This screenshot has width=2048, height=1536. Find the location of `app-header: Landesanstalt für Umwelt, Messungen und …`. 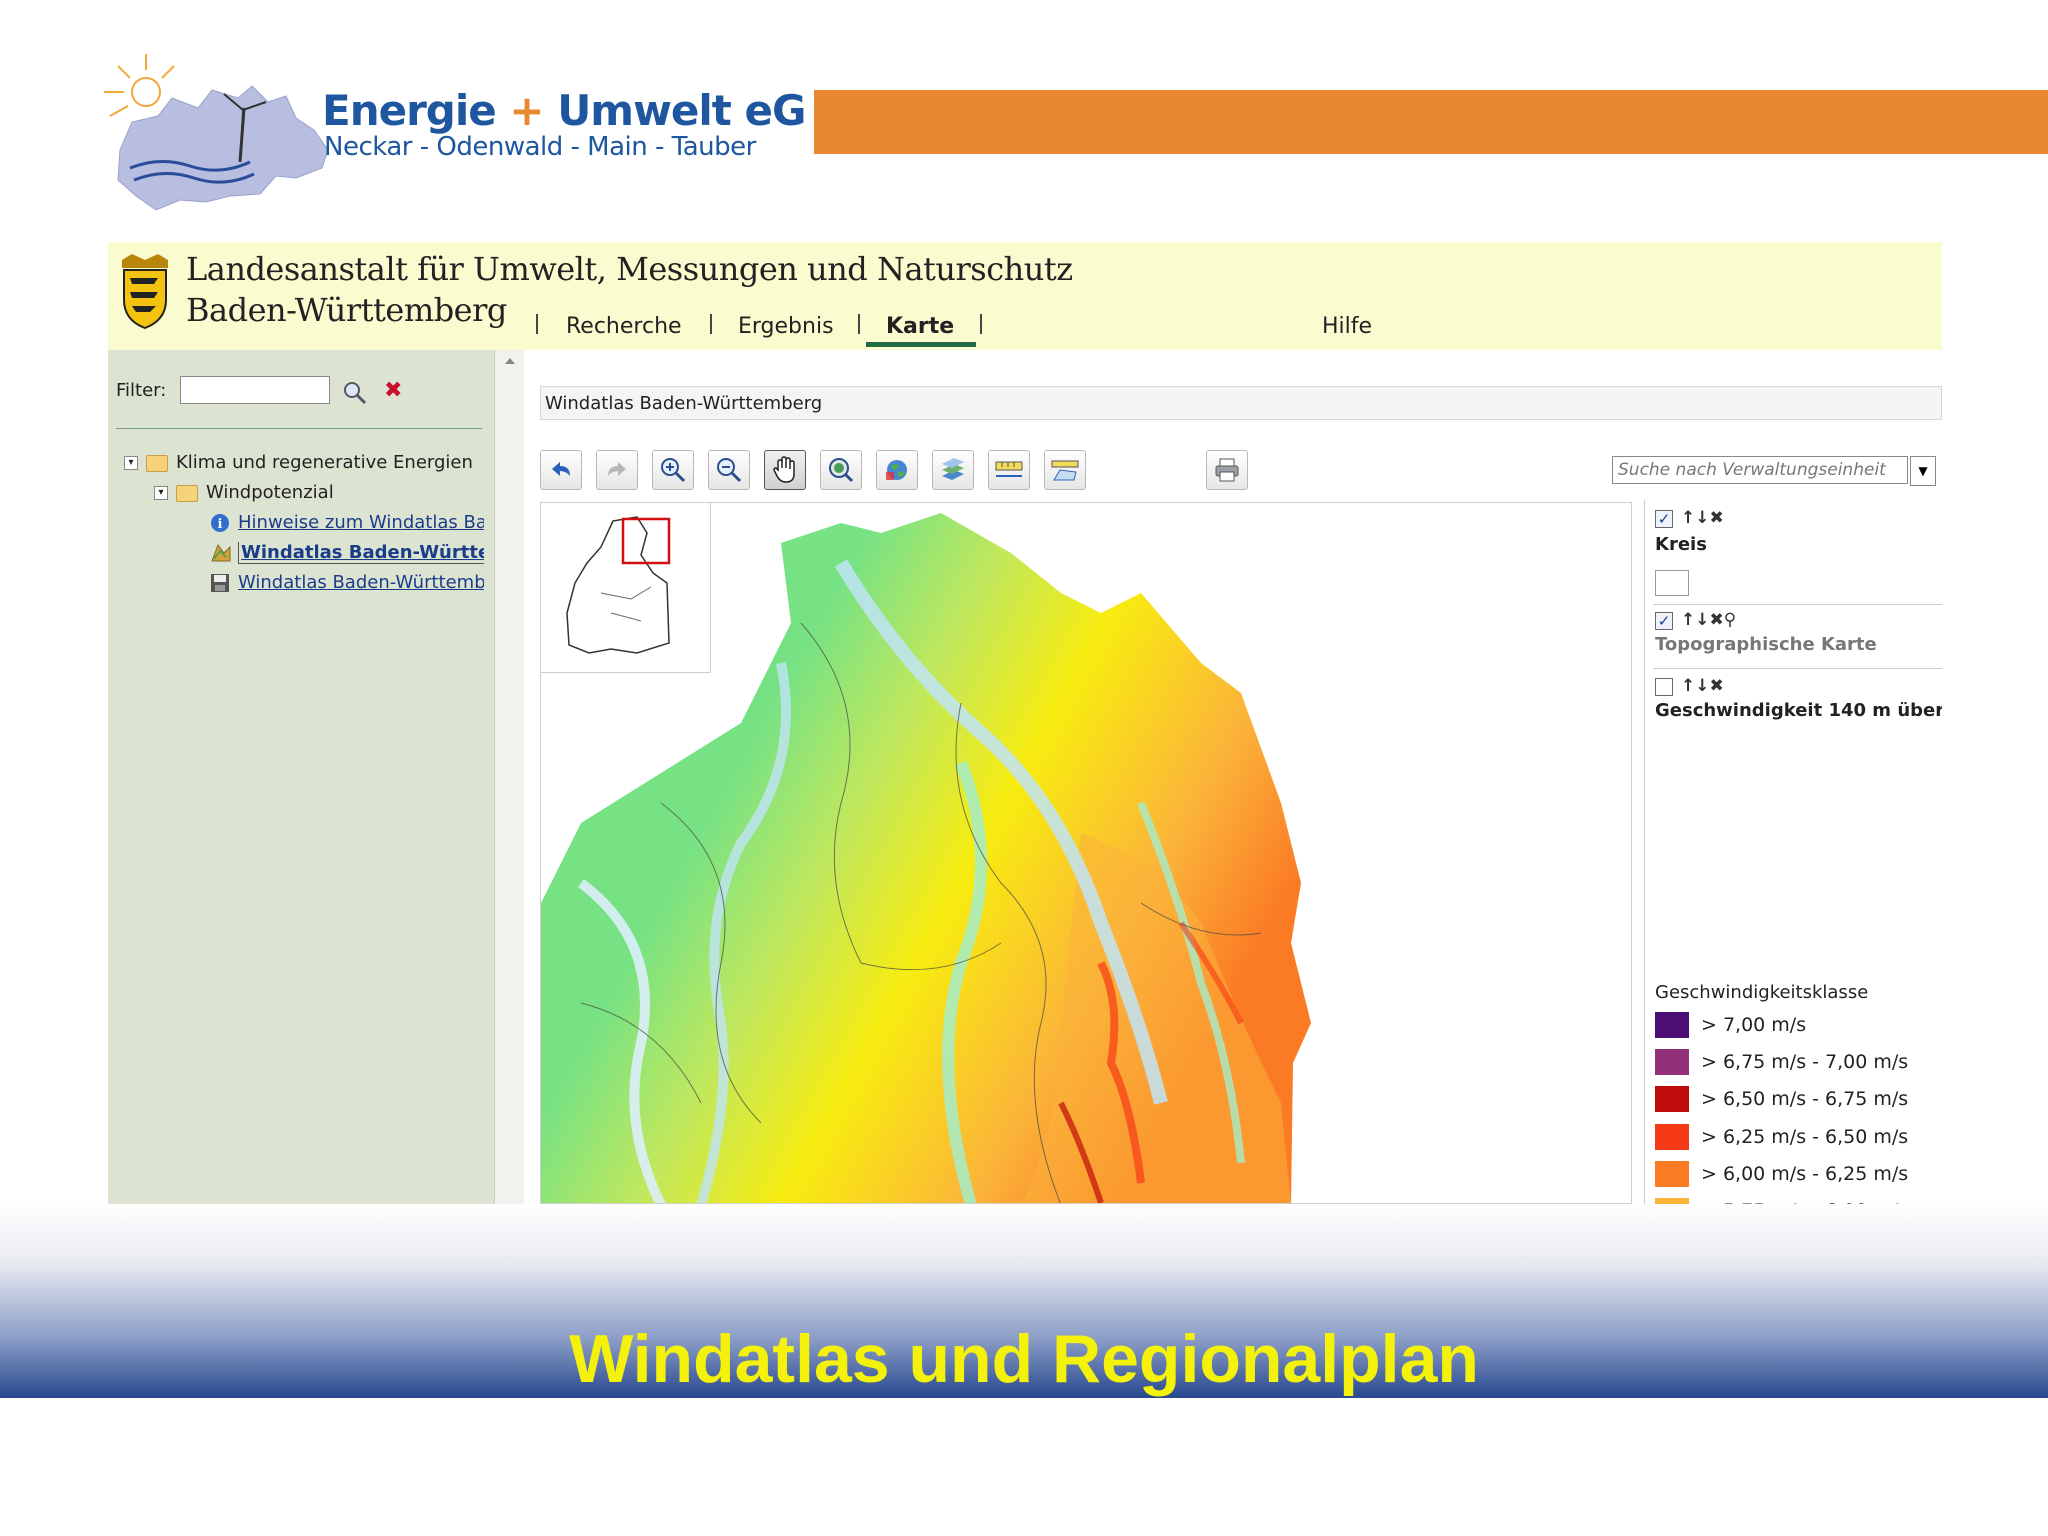

app-header: Landesanstalt für Umwelt, Messungen und … is located at coordinates (1025, 296).